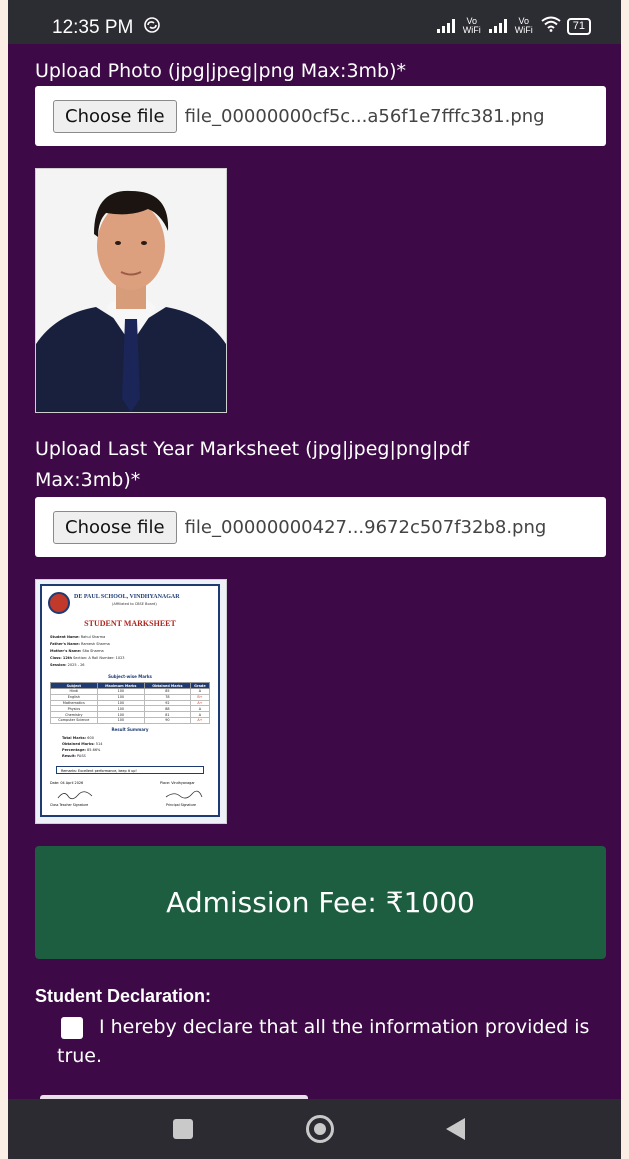 Image resolution: width=629 pixels, height=1159 pixels. Describe the element at coordinates (75, 795) in the screenshot. I see `teacher-signature` at that location.